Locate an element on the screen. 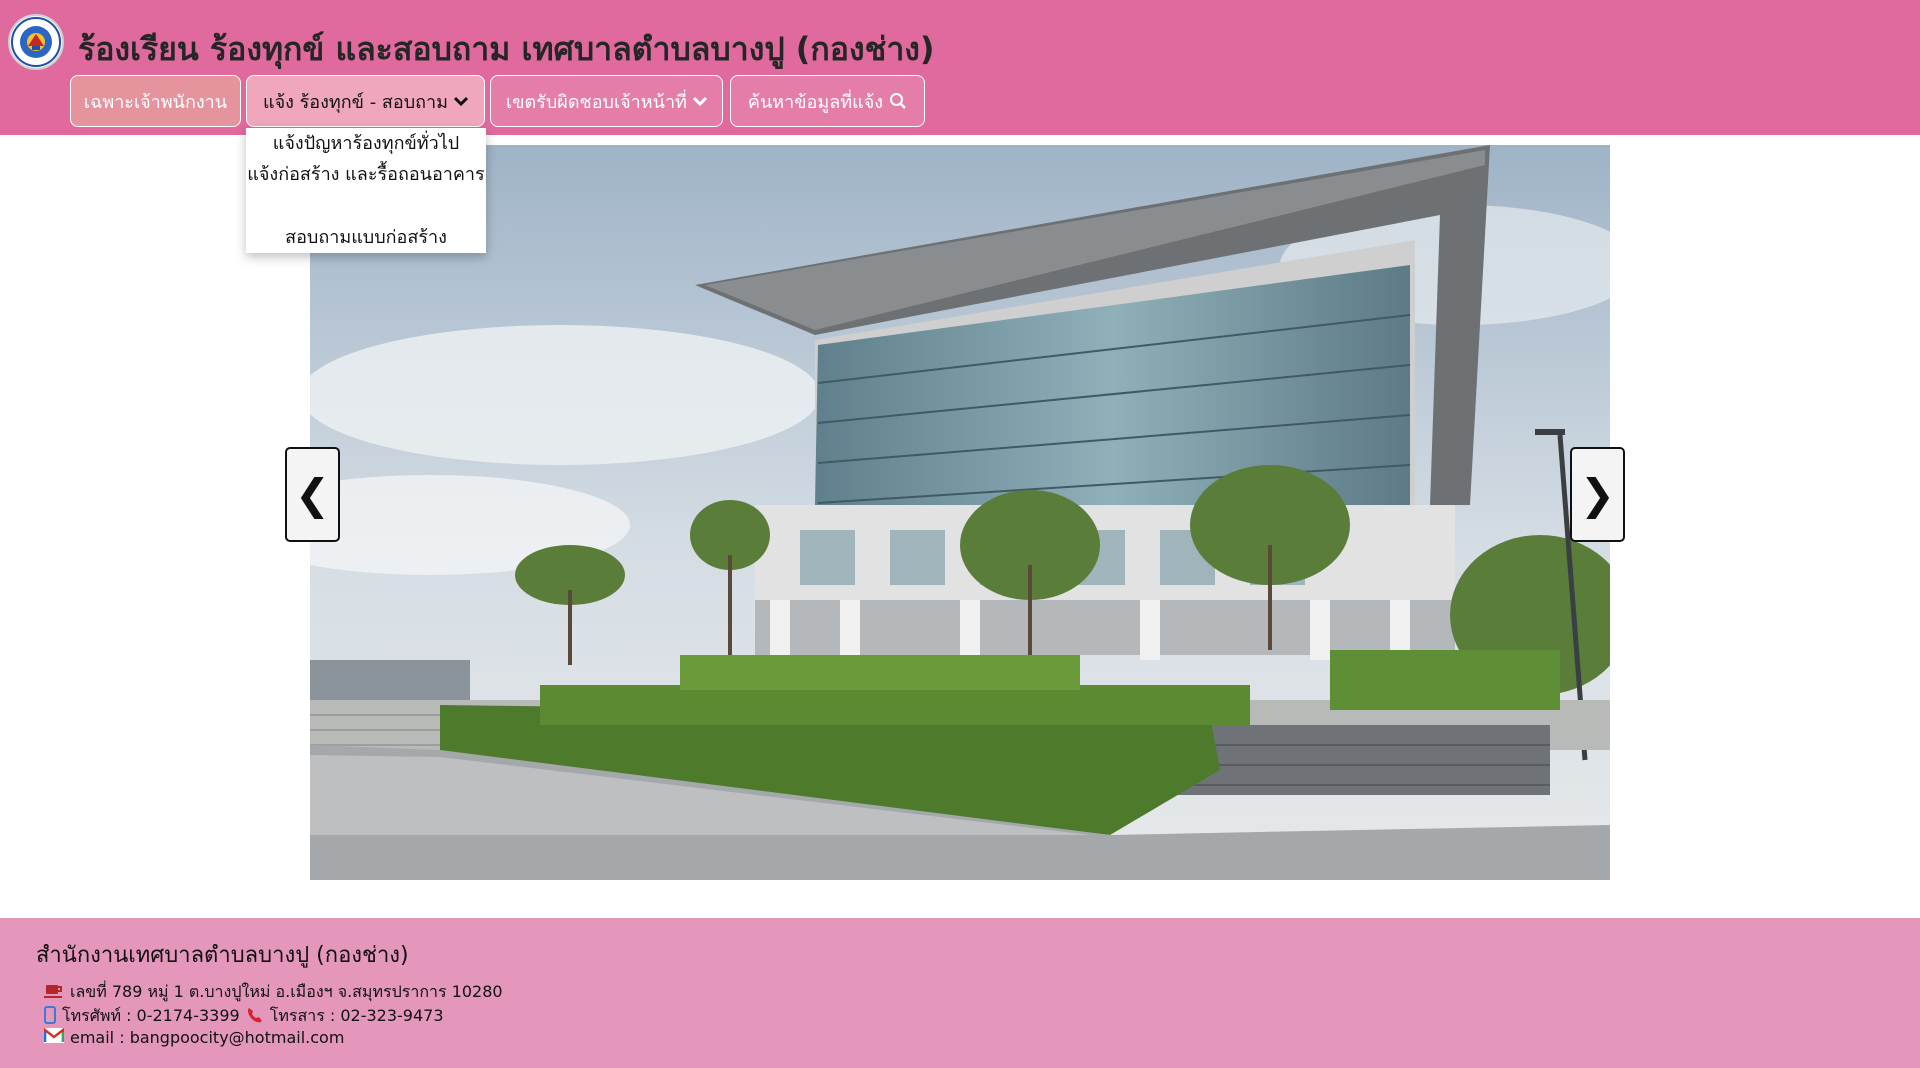 The width and height of the screenshot is (1920, 1068). staff-zone-label: เขตรับผิดชอบเจ้าหน้าที่ is located at coordinates (596, 102).